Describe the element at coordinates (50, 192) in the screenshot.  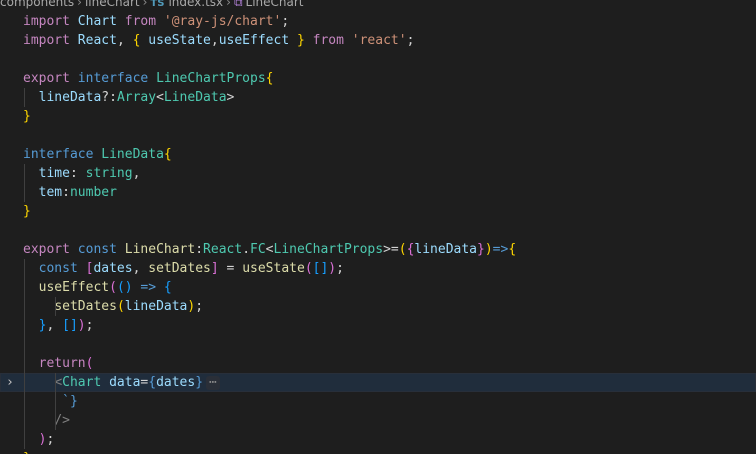
I see `code-token: tem` at that location.